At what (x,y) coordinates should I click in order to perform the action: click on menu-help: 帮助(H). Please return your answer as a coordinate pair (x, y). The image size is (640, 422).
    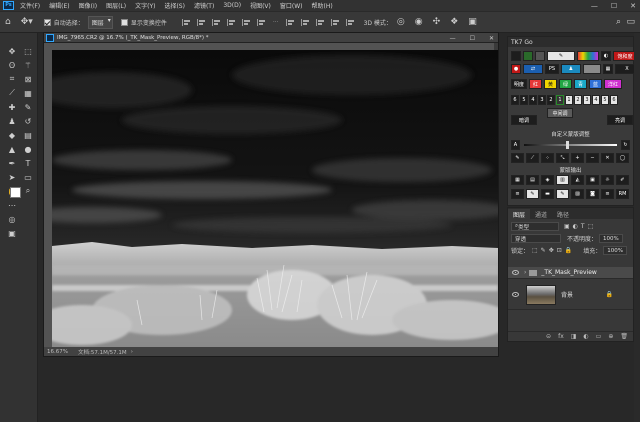
    Looking at the image, I should click on (322, 5).